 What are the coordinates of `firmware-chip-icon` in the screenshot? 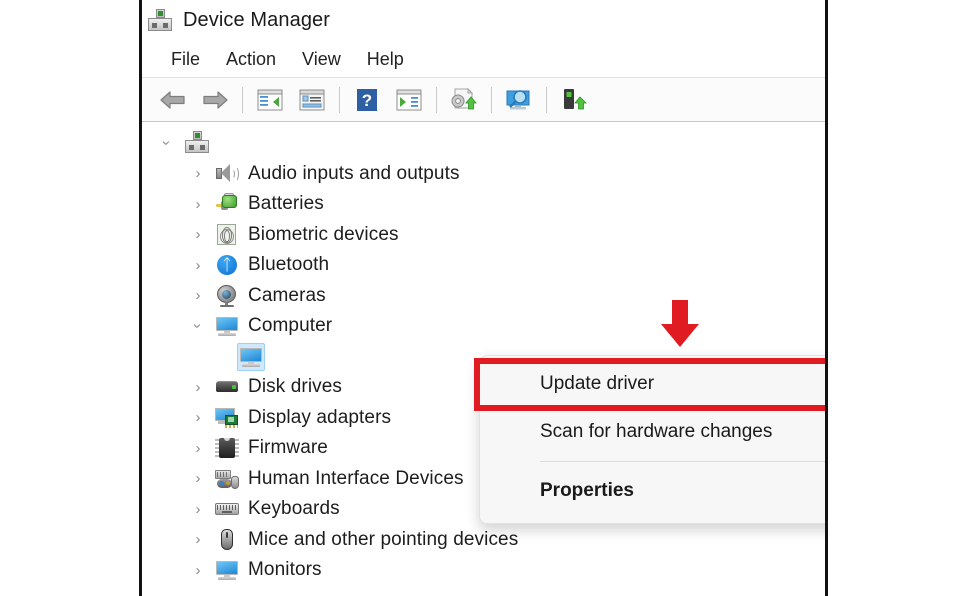 It's located at (227, 448).